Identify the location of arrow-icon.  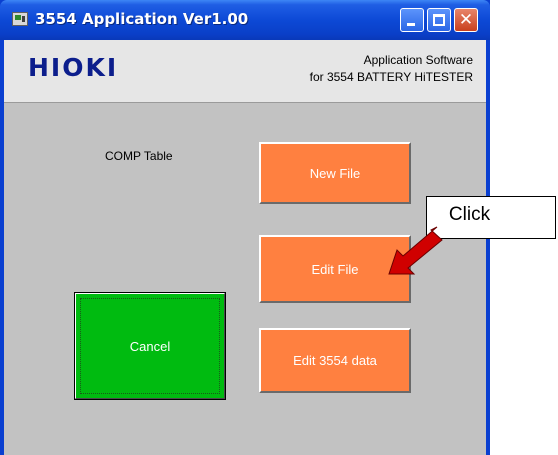
(415, 250).